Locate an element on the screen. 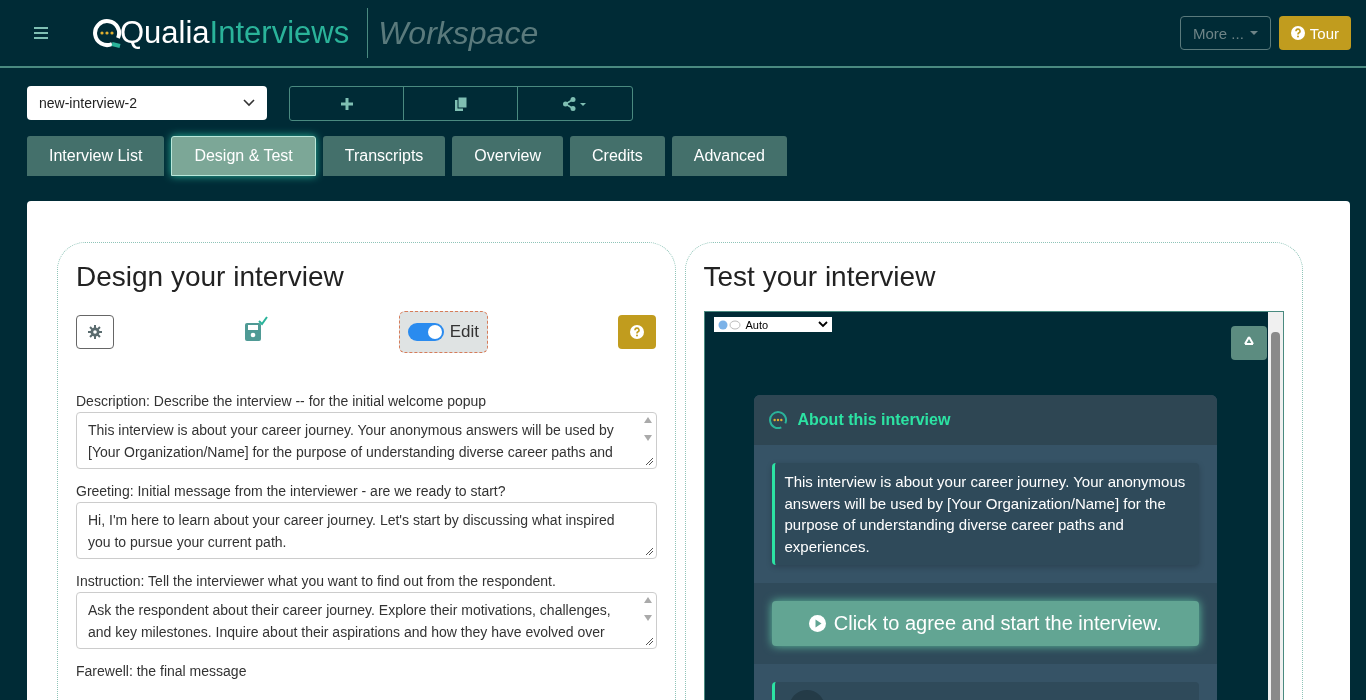 This screenshot has width=1366, height=700. play-icon is located at coordinates (817, 623).